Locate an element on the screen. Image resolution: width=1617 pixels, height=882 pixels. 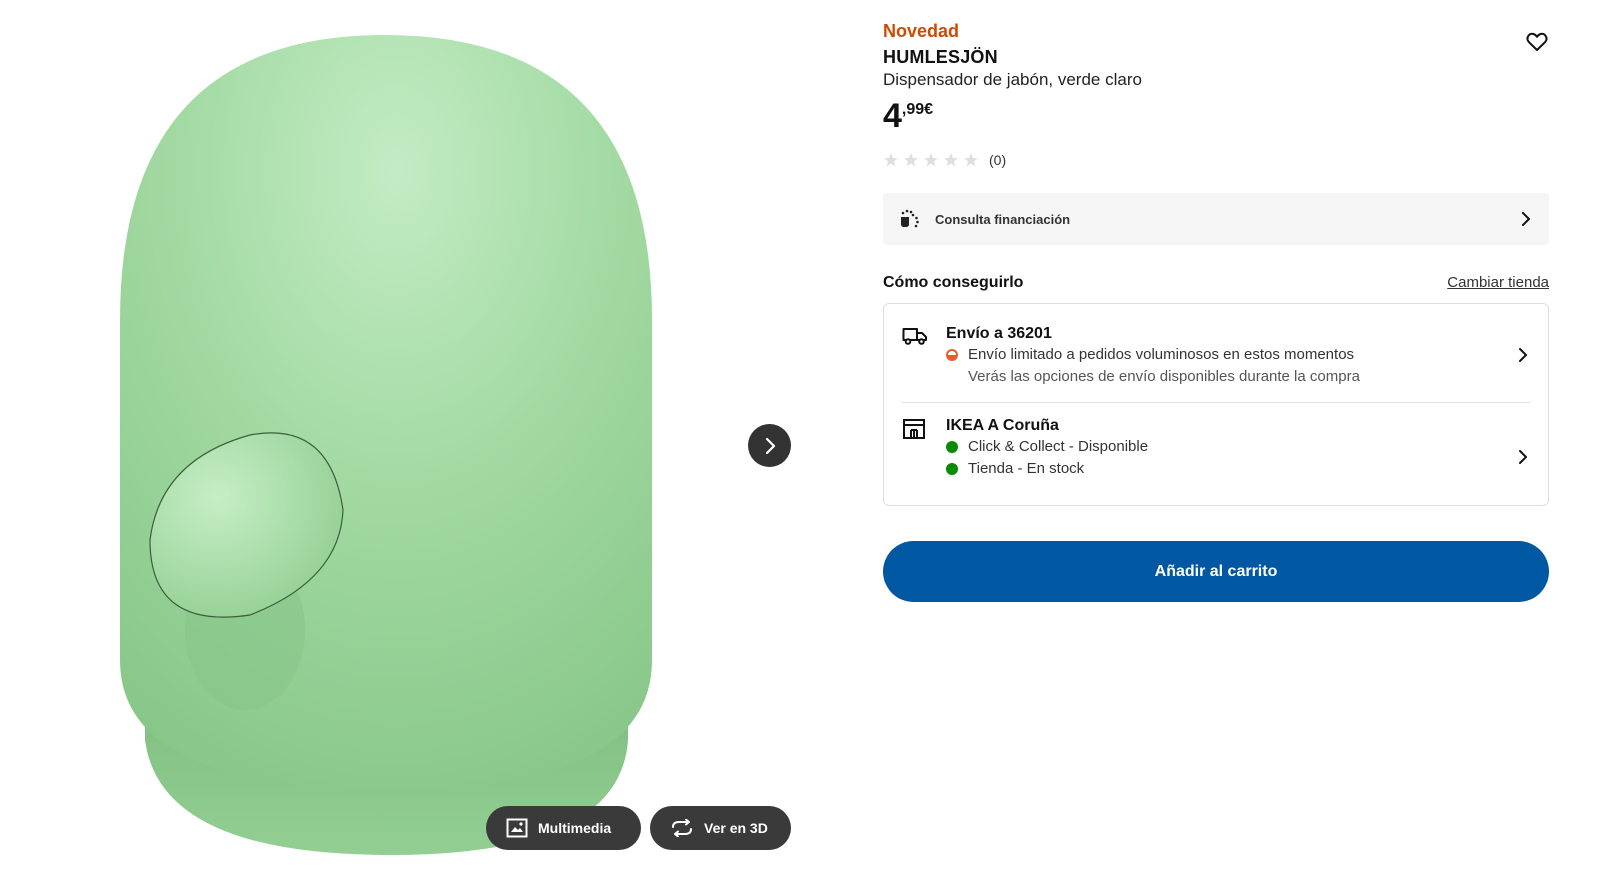
product-description: Dispensador de jabón, verde claro is located at coordinates (1012, 79).